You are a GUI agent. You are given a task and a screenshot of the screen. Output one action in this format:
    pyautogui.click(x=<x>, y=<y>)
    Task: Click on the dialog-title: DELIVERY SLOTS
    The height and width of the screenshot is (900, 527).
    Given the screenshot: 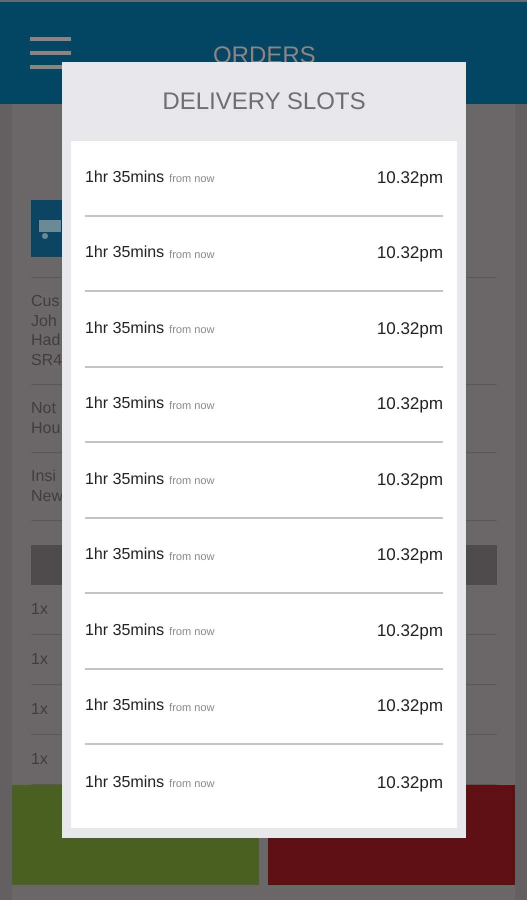 What is the action you would take?
    pyautogui.click(x=264, y=101)
    